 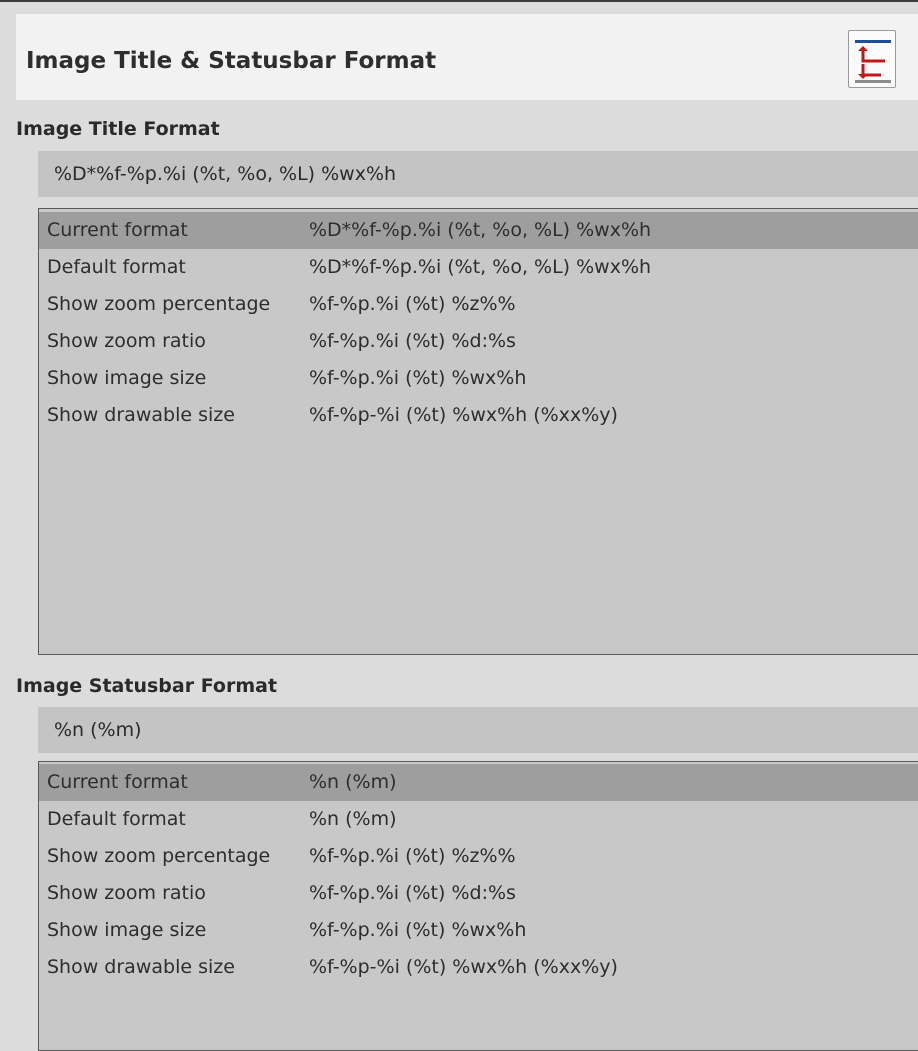 I want to click on page-header: Image Title & Statusbar Format, so click(x=467, y=57).